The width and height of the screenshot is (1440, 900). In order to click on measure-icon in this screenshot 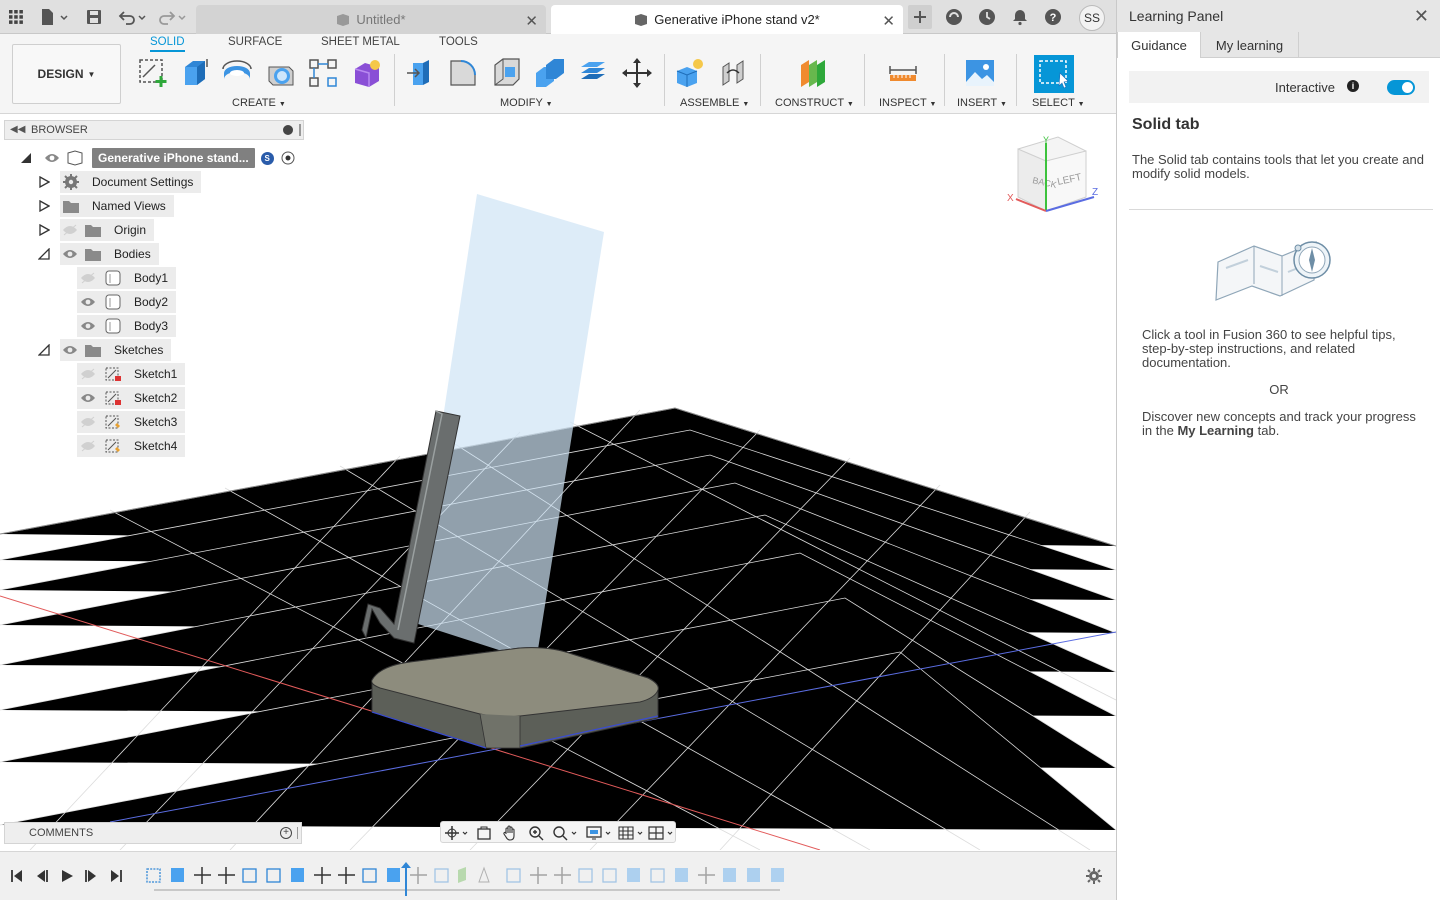, I will do `click(903, 73)`.